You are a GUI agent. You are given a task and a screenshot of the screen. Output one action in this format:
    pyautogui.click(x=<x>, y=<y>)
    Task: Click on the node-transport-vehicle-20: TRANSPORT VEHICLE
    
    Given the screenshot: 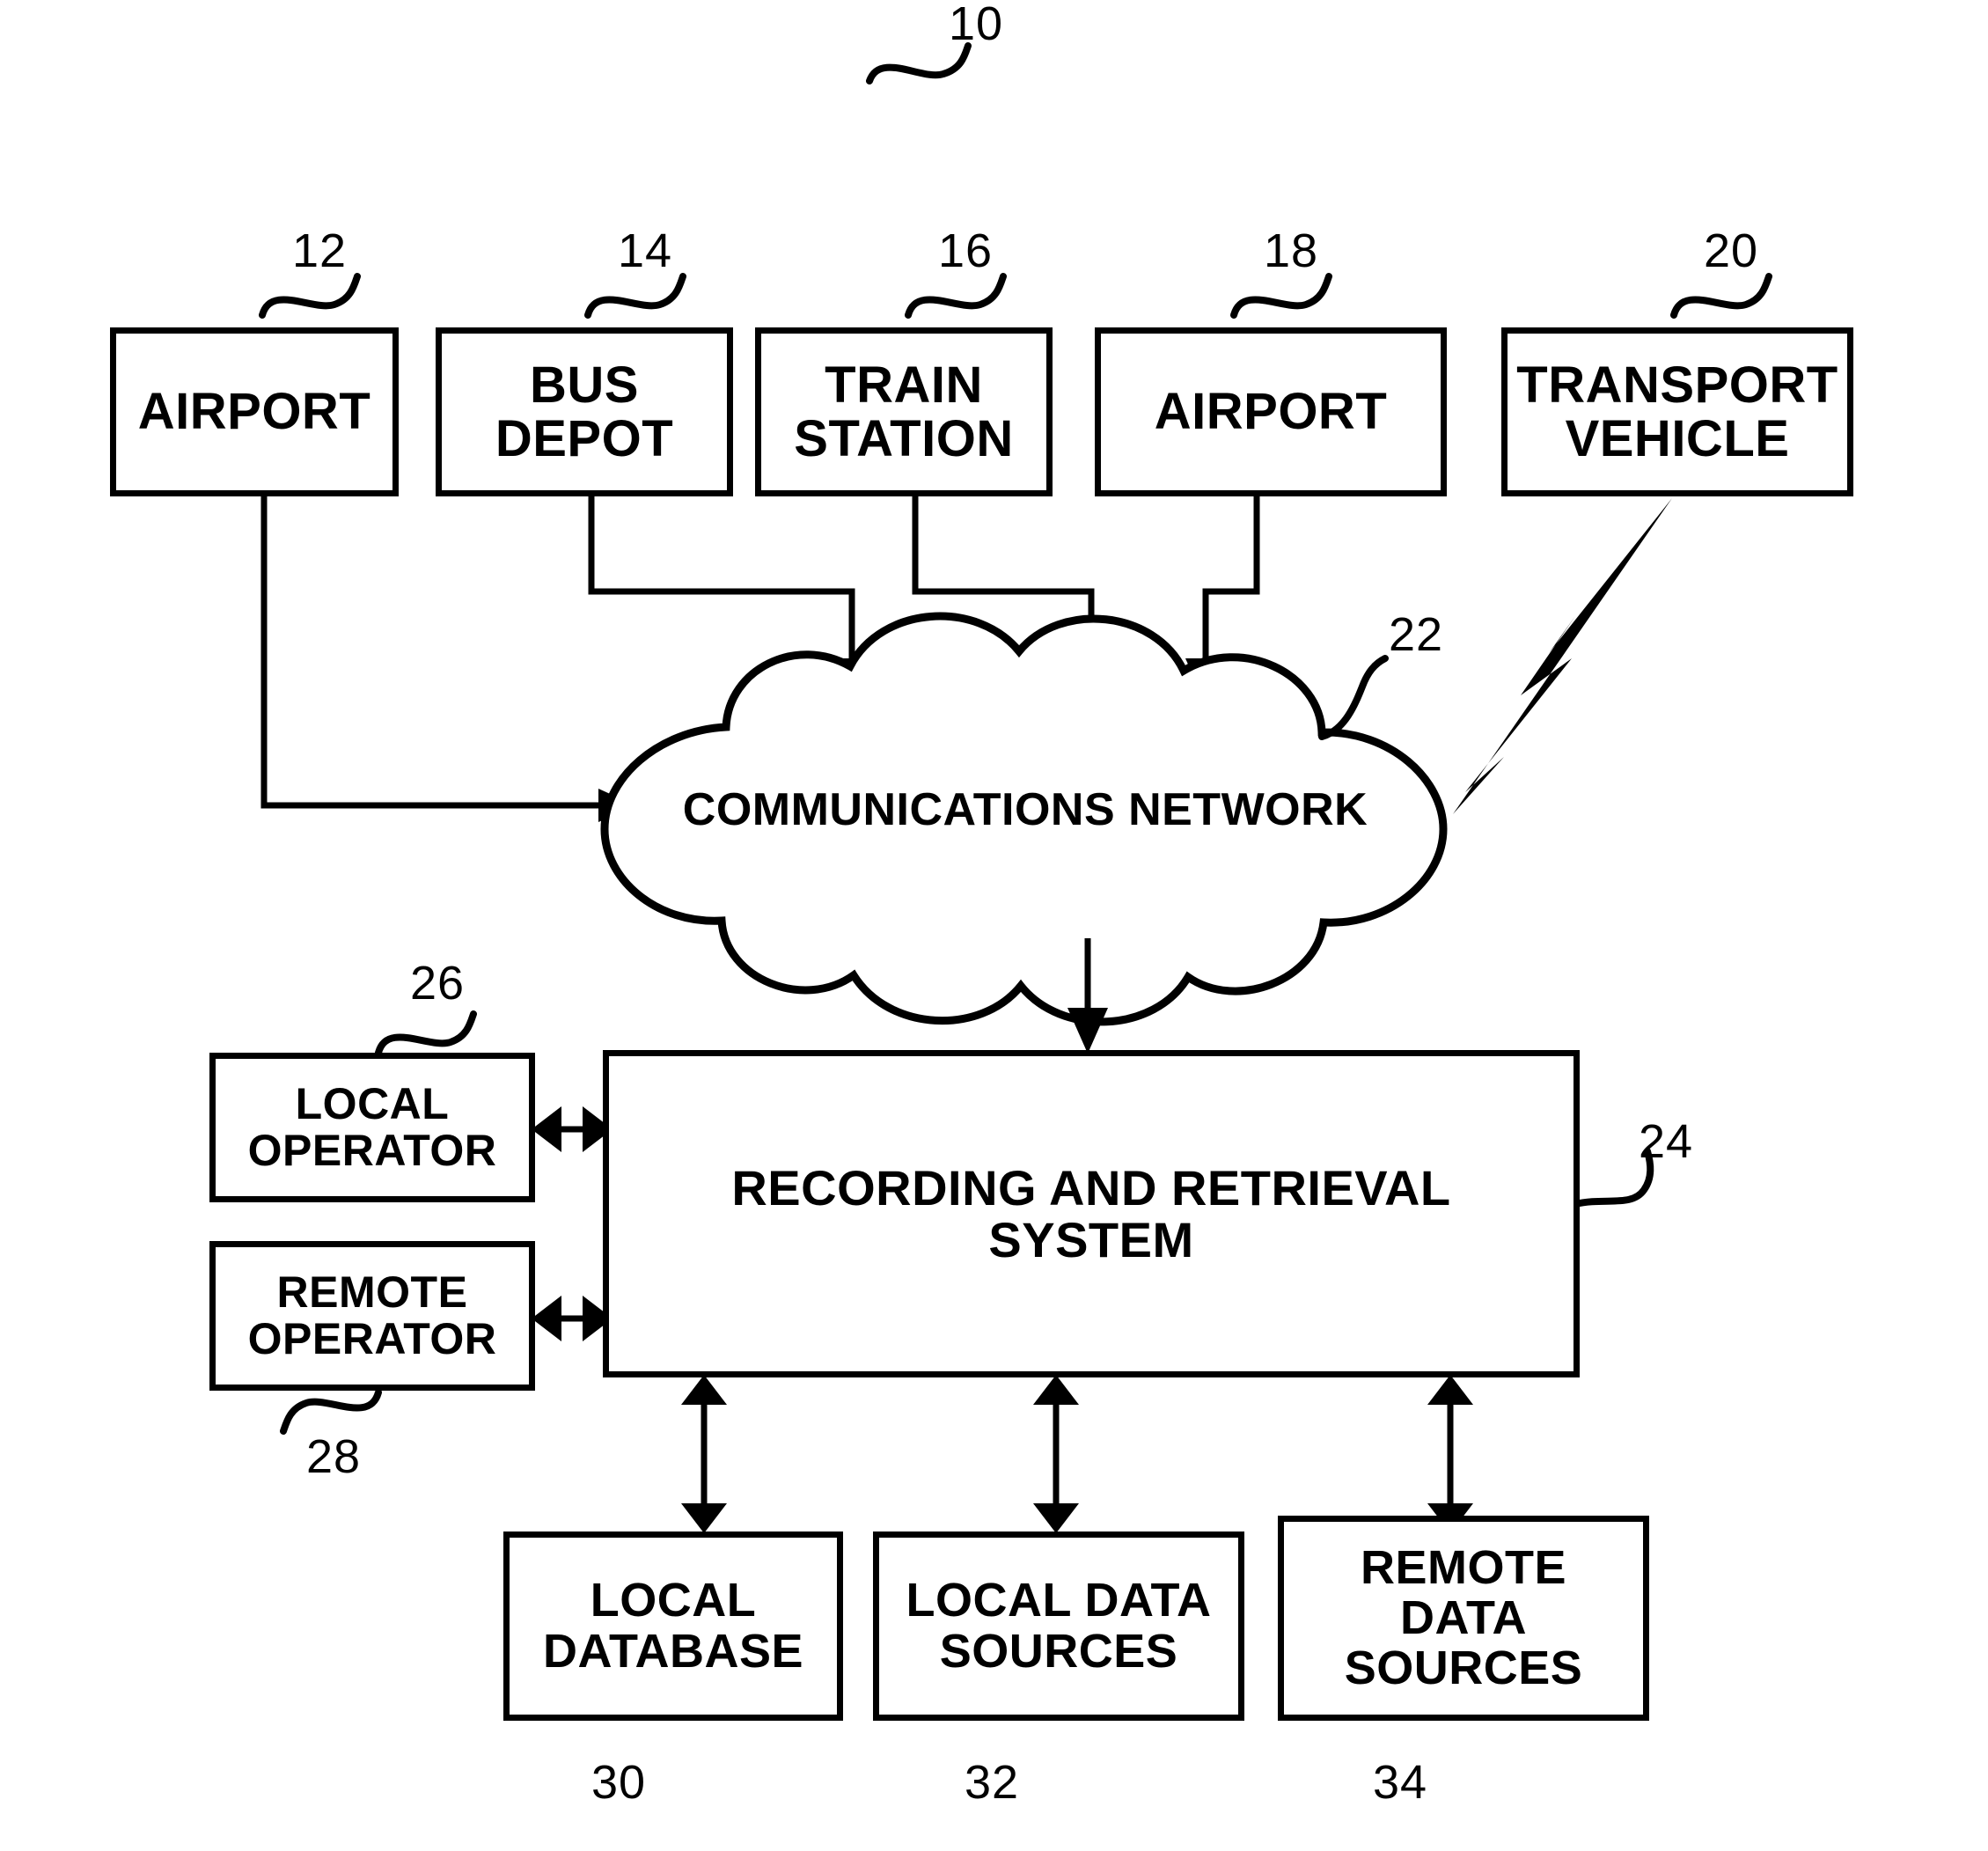 What is the action you would take?
    pyautogui.click(x=1677, y=411)
    